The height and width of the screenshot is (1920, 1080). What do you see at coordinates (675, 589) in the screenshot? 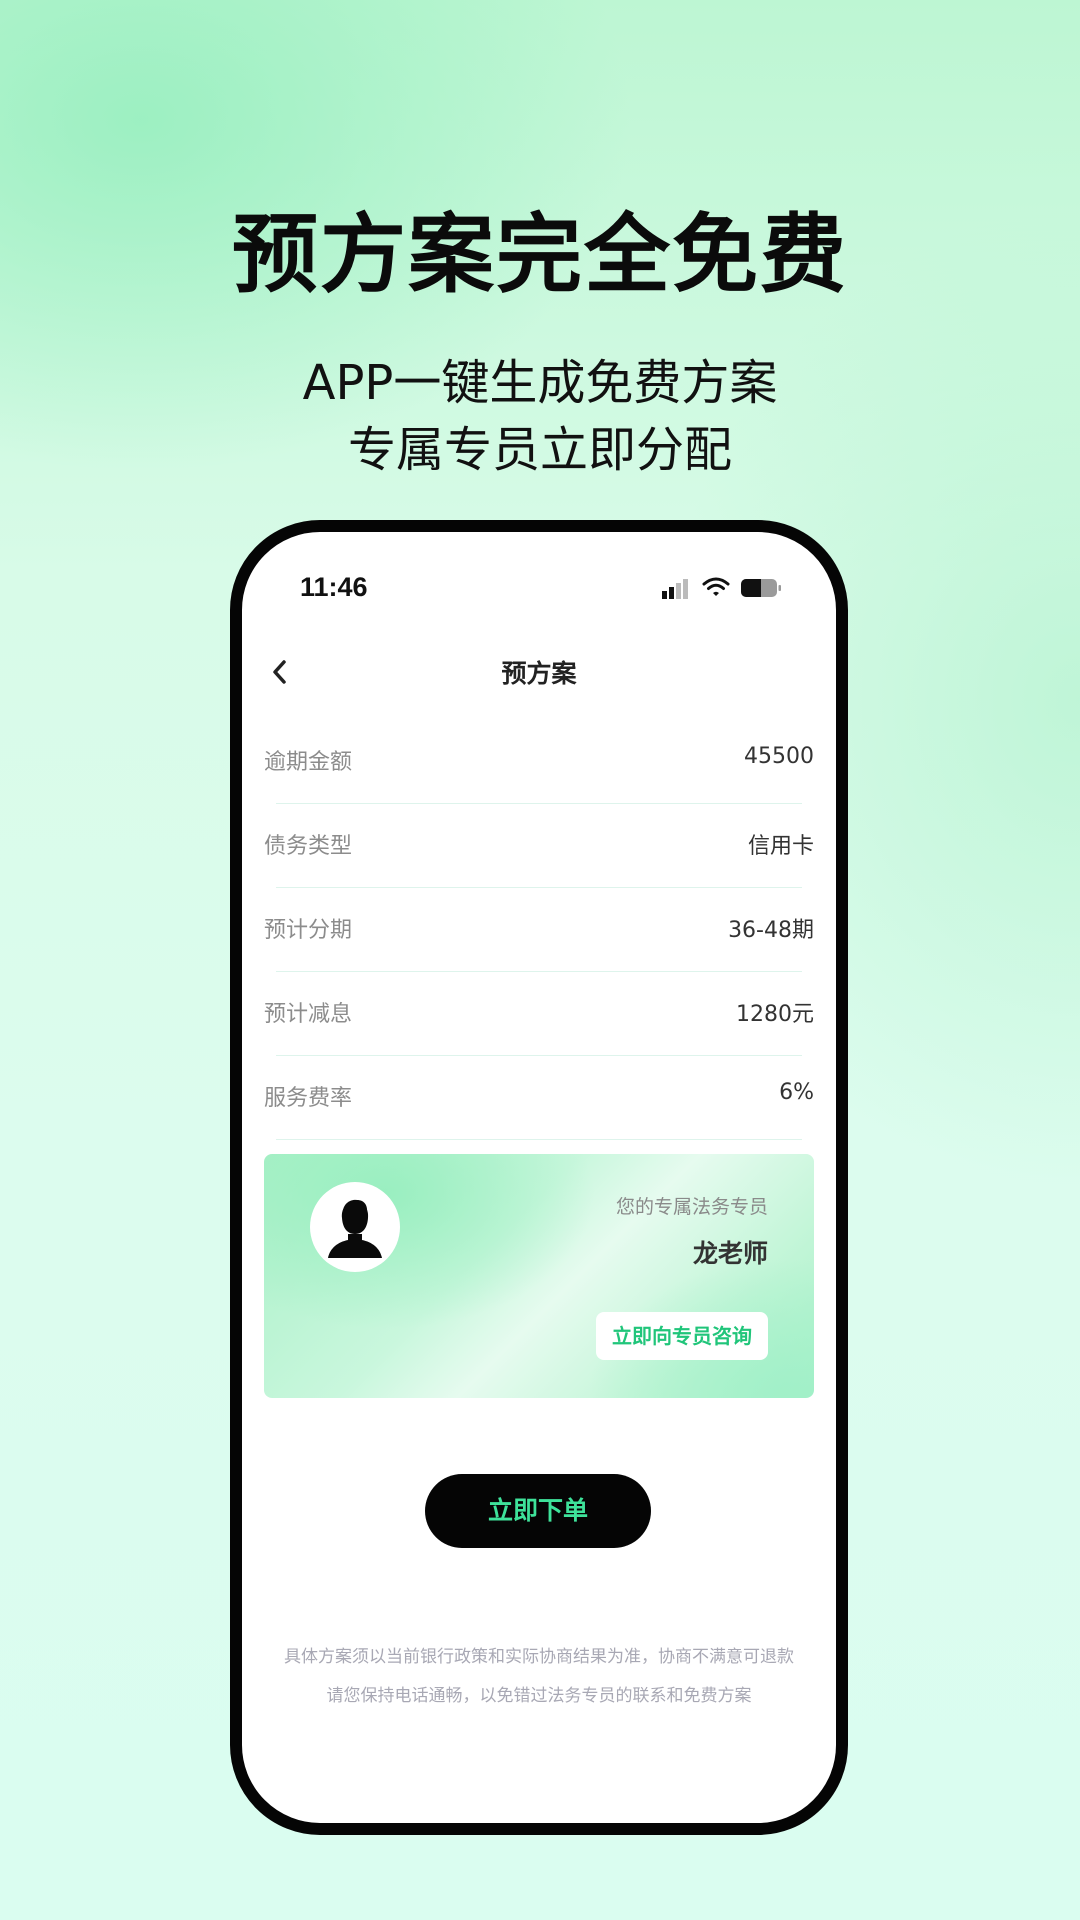
I see `cellular-signal-icon` at bounding box center [675, 589].